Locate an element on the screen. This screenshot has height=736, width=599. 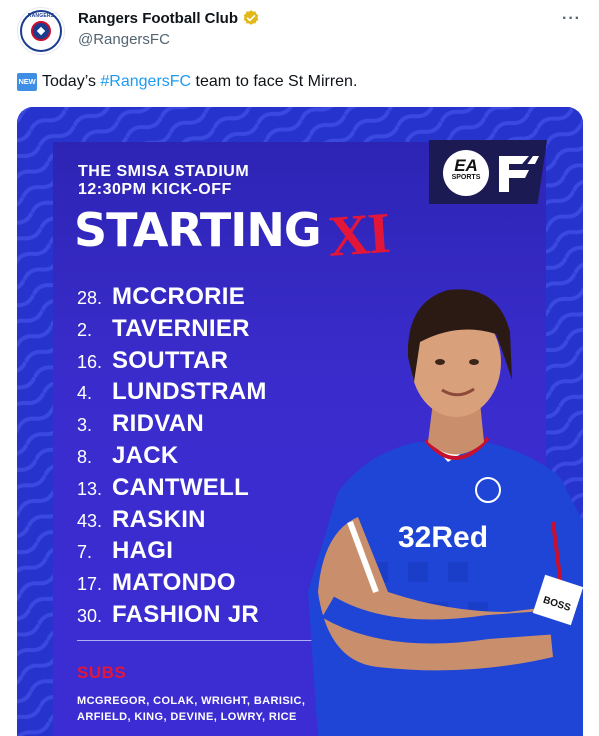
player-name: TAVERNIER is located at coordinates (181, 328).